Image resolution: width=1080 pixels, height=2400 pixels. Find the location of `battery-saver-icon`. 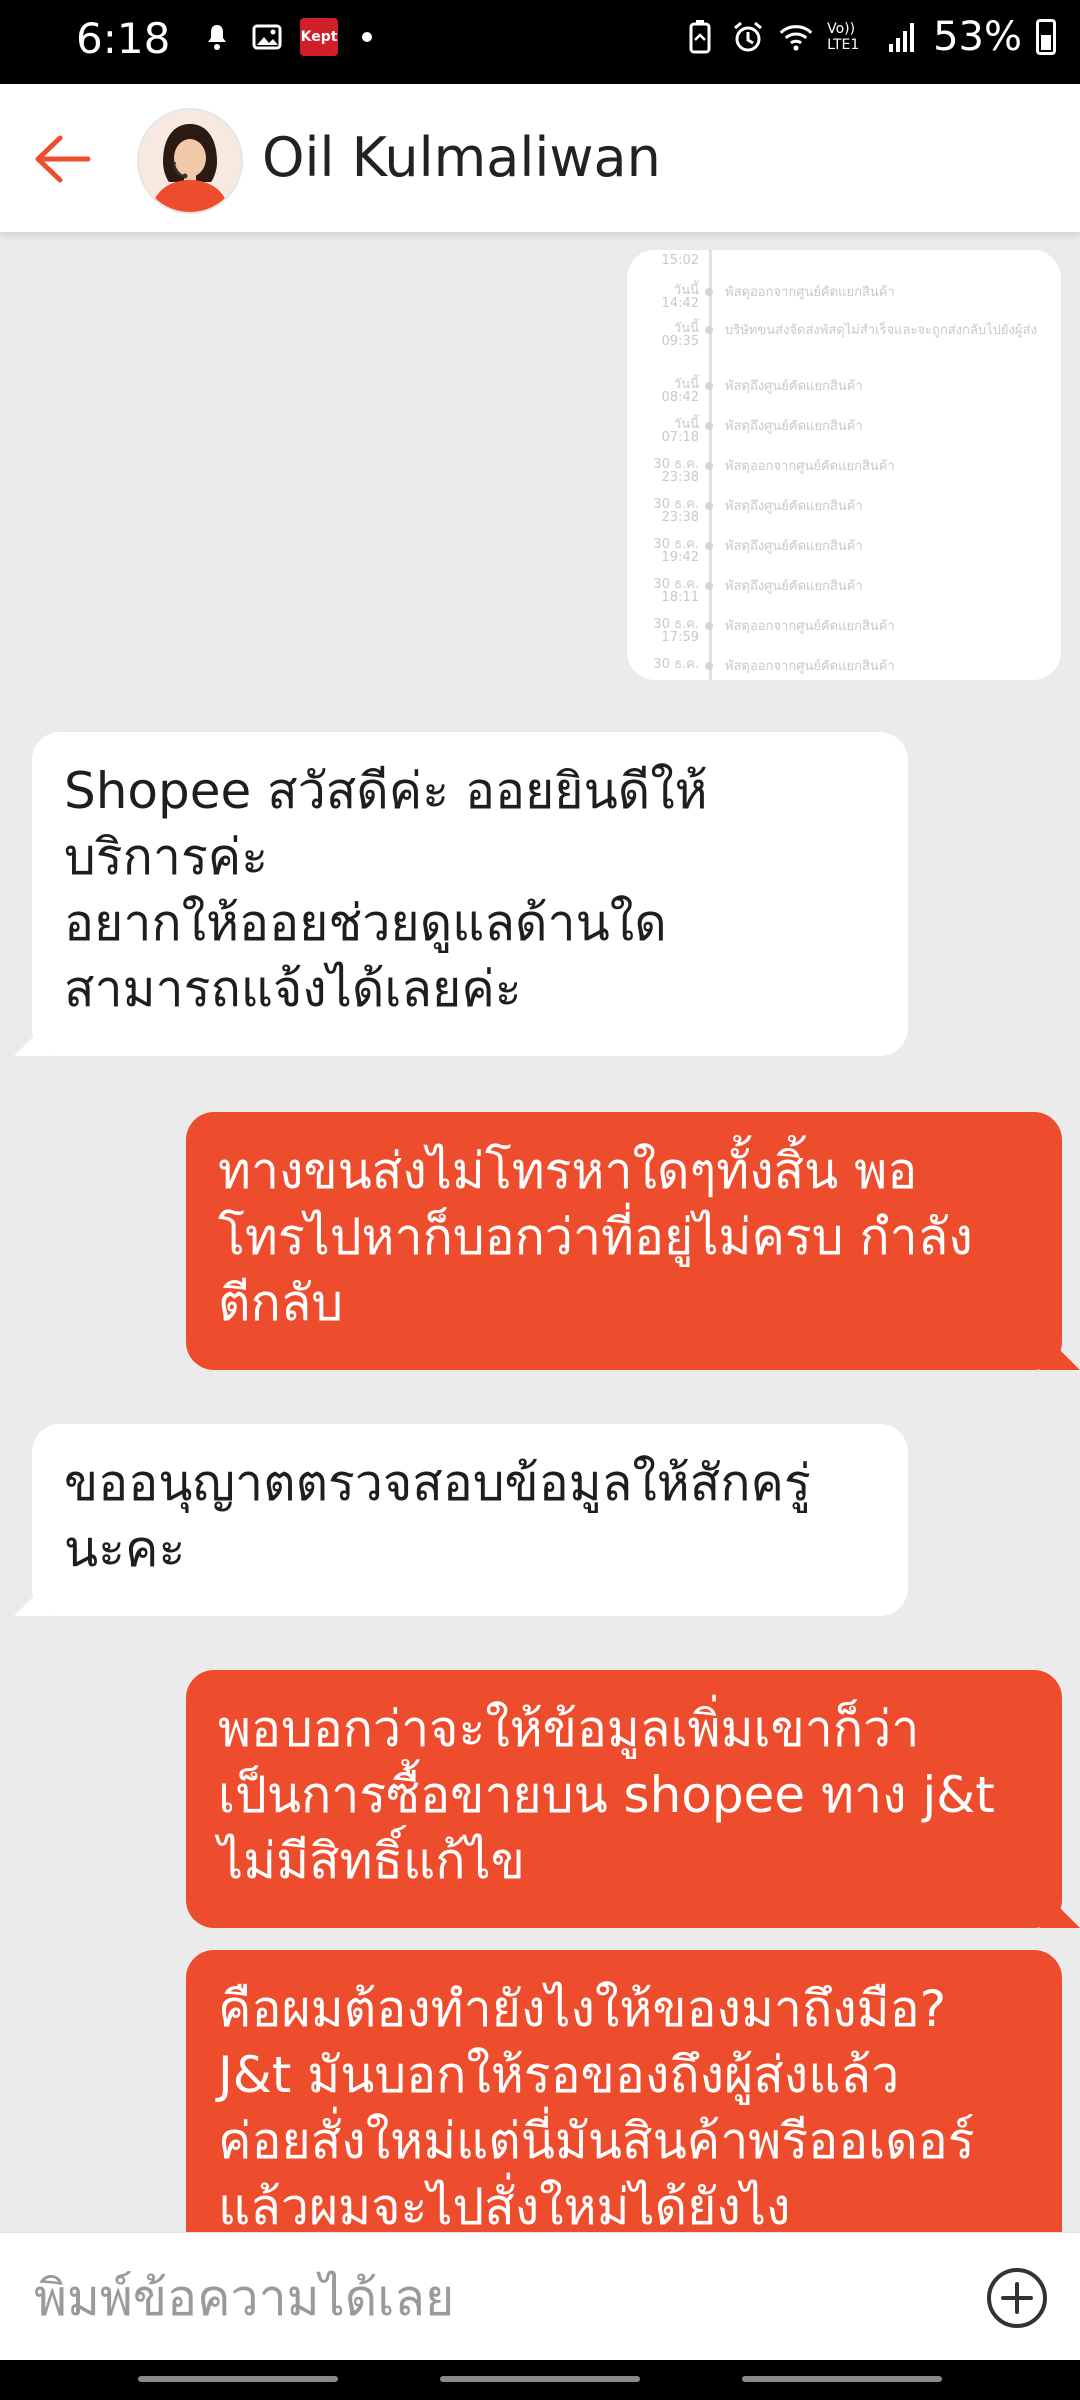

battery-saver-icon is located at coordinates (700, 37).